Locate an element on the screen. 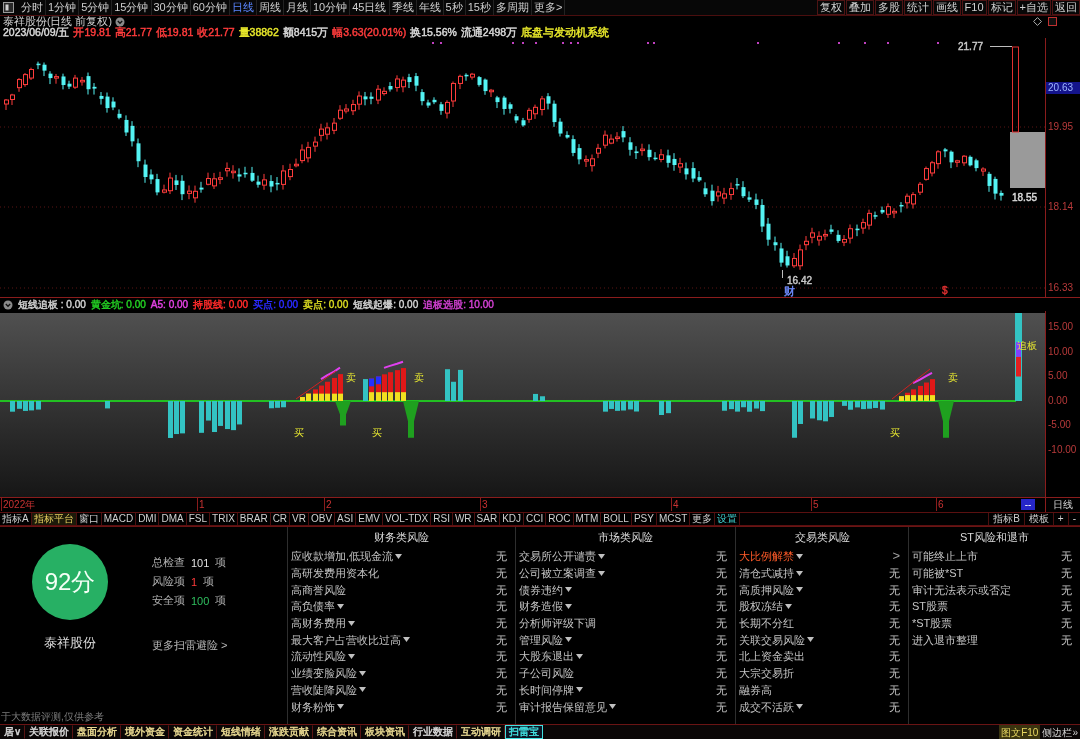 The width and height of the screenshot is (1080, 739). risk-item: 最大客户占营收比过高 is located at coordinates (346, 639).